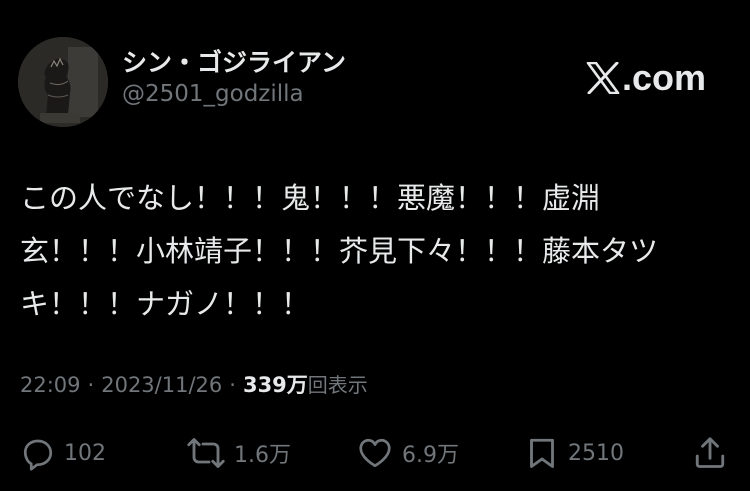 Image resolution: width=750 pixels, height=491 pixels. What do you see at coordinates (264, 385) in the screenshot?
I see `views-count: 339` at bounding box center [264, 385].